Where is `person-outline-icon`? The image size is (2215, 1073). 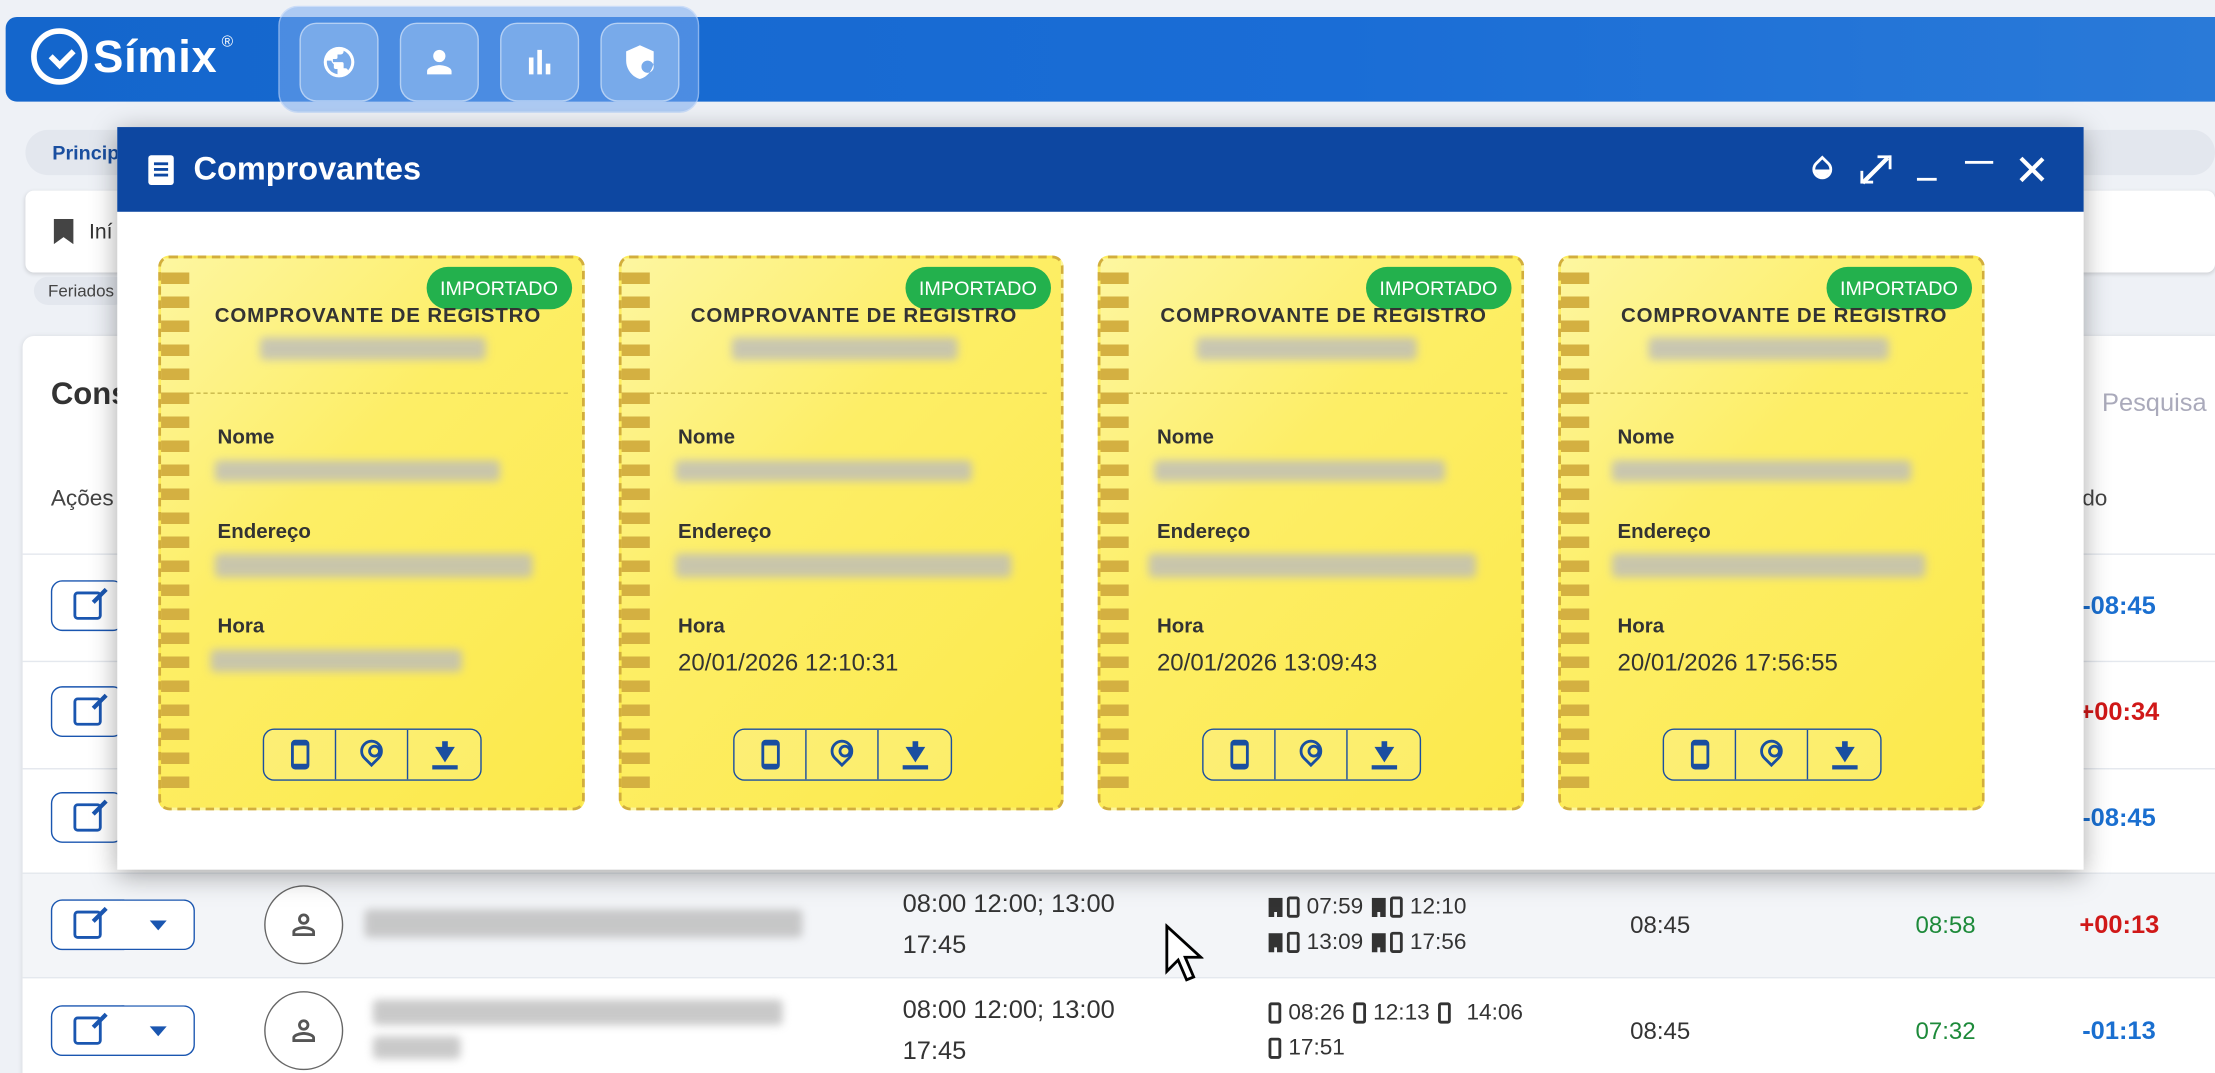 person-outline-icon is located at coordinates (304, 925).